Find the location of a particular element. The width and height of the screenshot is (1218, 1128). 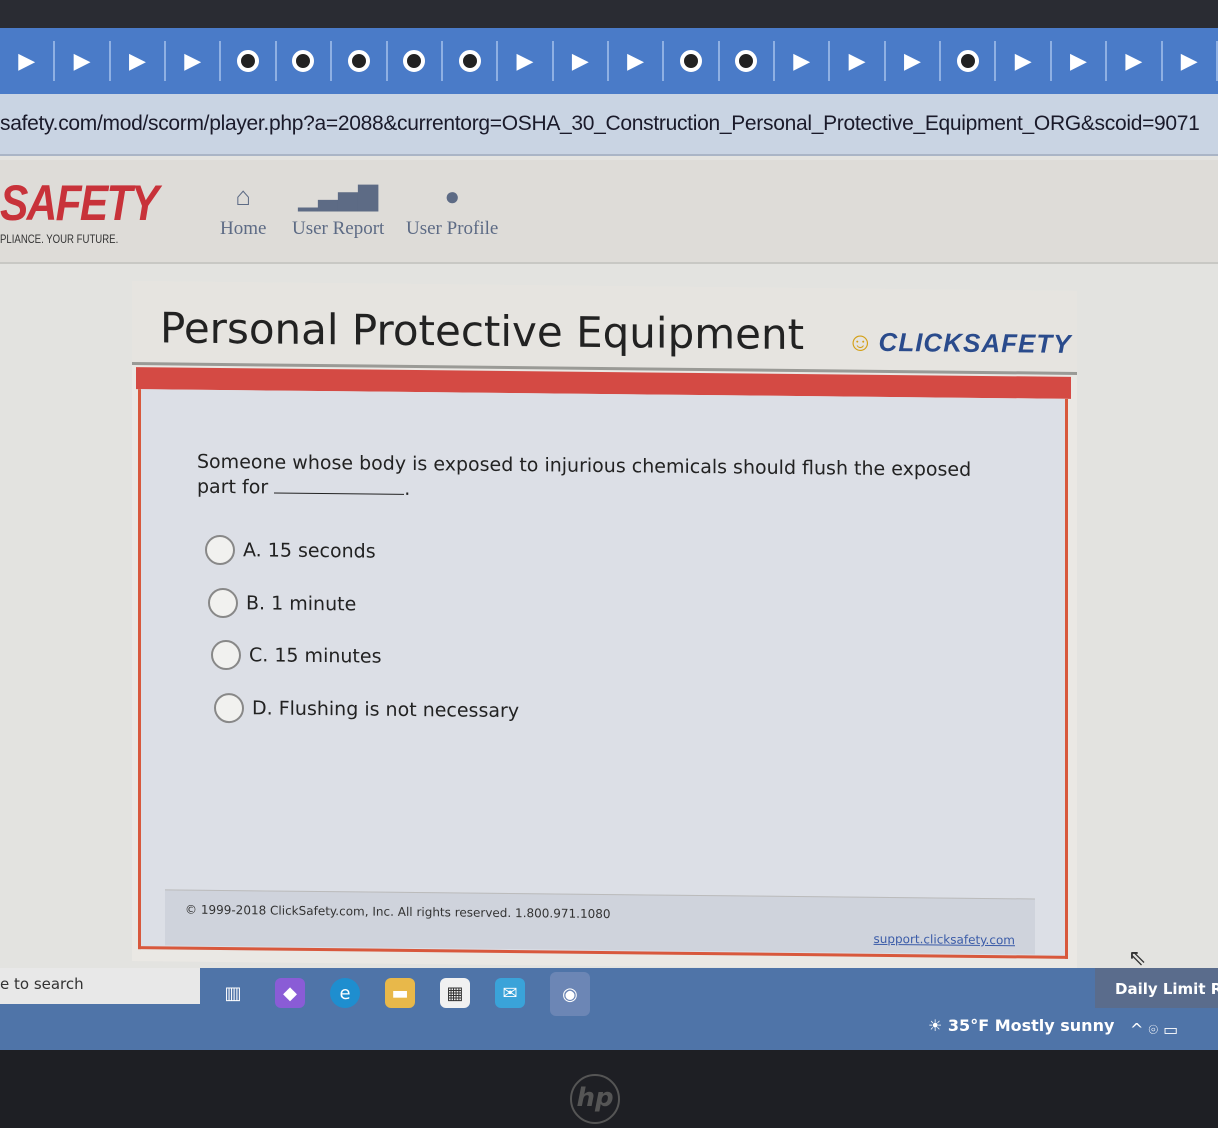

screen-bezel is located at coordinates (609, 14).